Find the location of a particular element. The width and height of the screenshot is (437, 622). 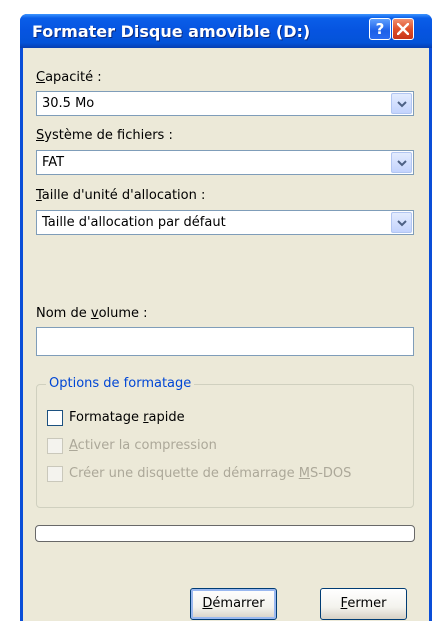

boot-disk-label: Créer une disquette de démarrage MS-DOS is located at coordinates (210, 473).